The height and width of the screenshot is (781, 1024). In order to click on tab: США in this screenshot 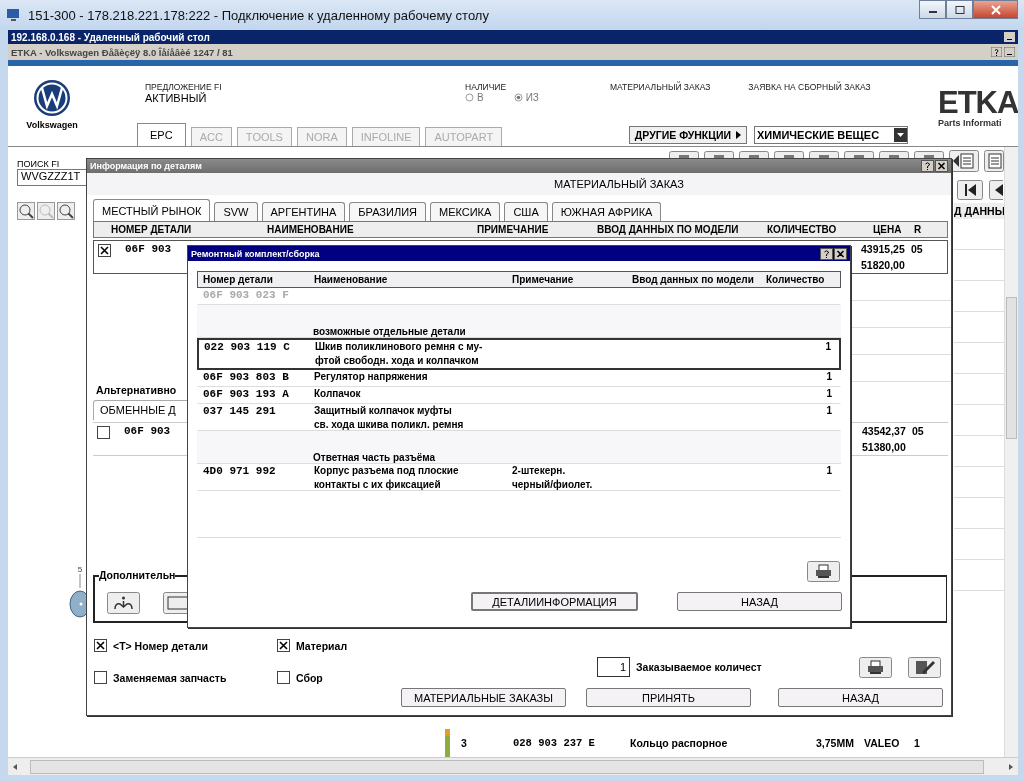, I will do `click(526, 211)`.